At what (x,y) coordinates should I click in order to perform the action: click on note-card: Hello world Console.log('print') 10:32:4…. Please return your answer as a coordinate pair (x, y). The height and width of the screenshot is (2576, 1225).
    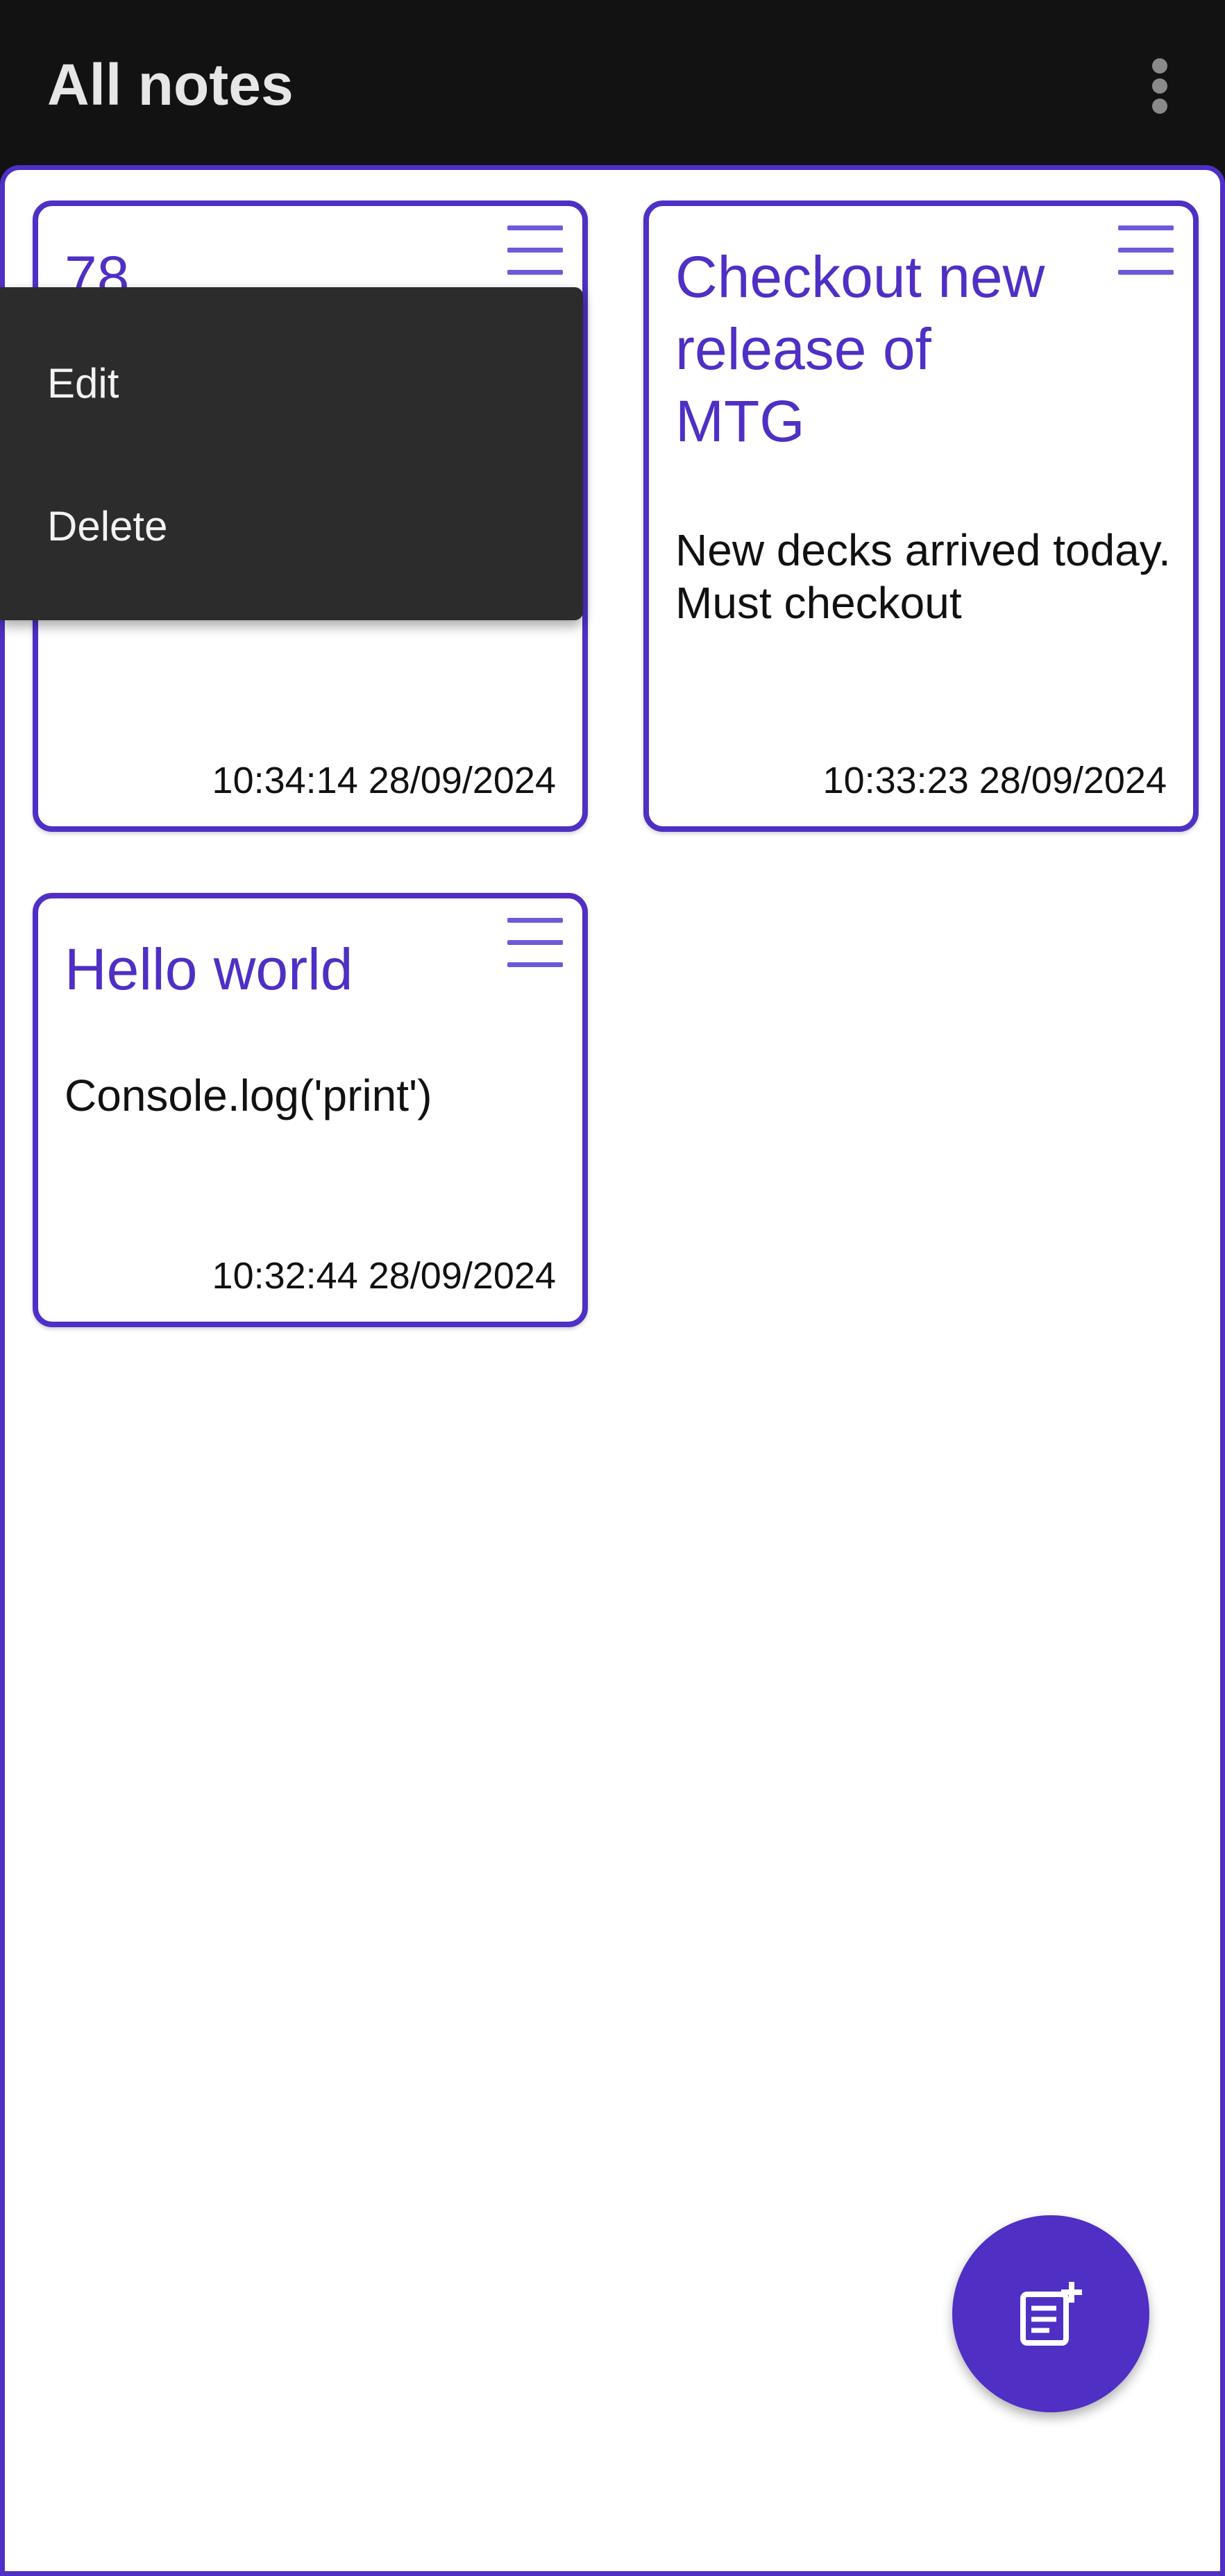
    Looking at the image, I should click on (310, 1110).